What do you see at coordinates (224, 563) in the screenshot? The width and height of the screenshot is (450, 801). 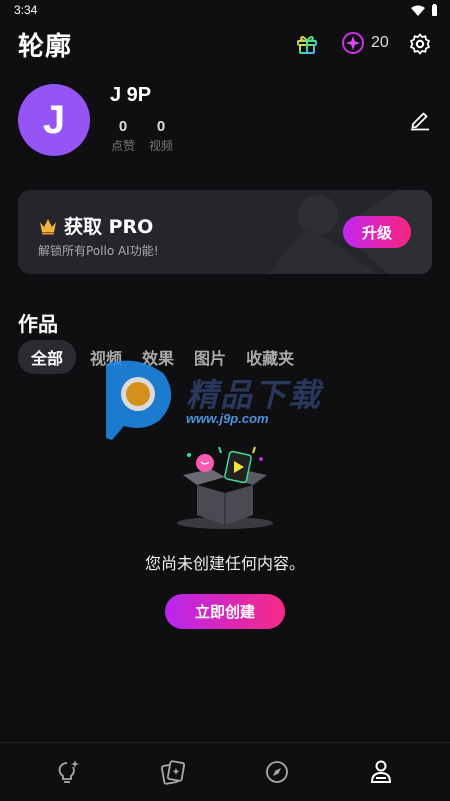 I see `empty-state-message: 您尚未创建任何内容。` at bounding box center [224, 563].